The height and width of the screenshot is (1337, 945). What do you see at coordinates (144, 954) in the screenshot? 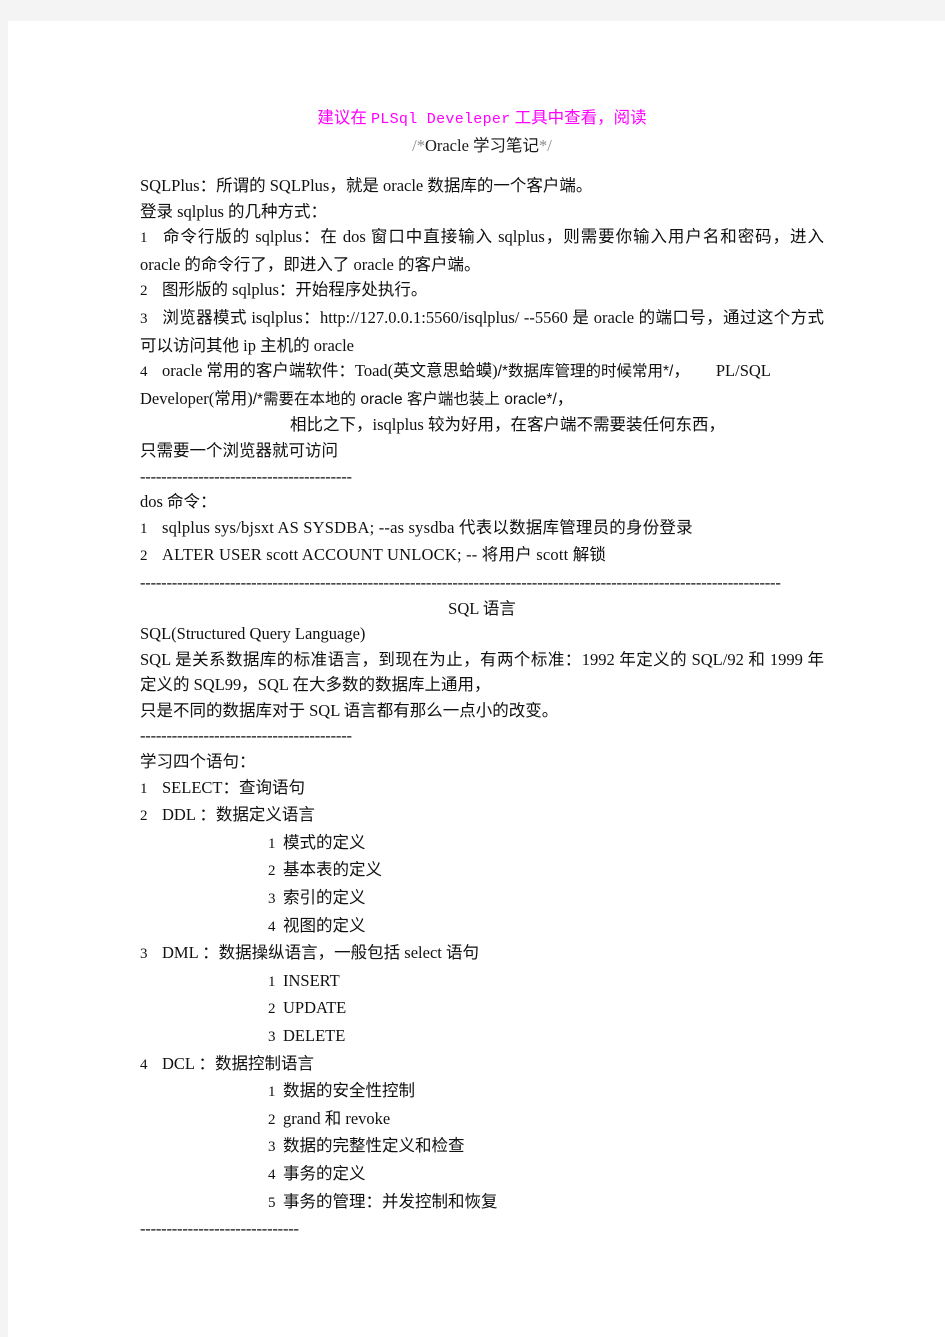
I see `statement-dml-number: 3` at bounding box center [144, 954].